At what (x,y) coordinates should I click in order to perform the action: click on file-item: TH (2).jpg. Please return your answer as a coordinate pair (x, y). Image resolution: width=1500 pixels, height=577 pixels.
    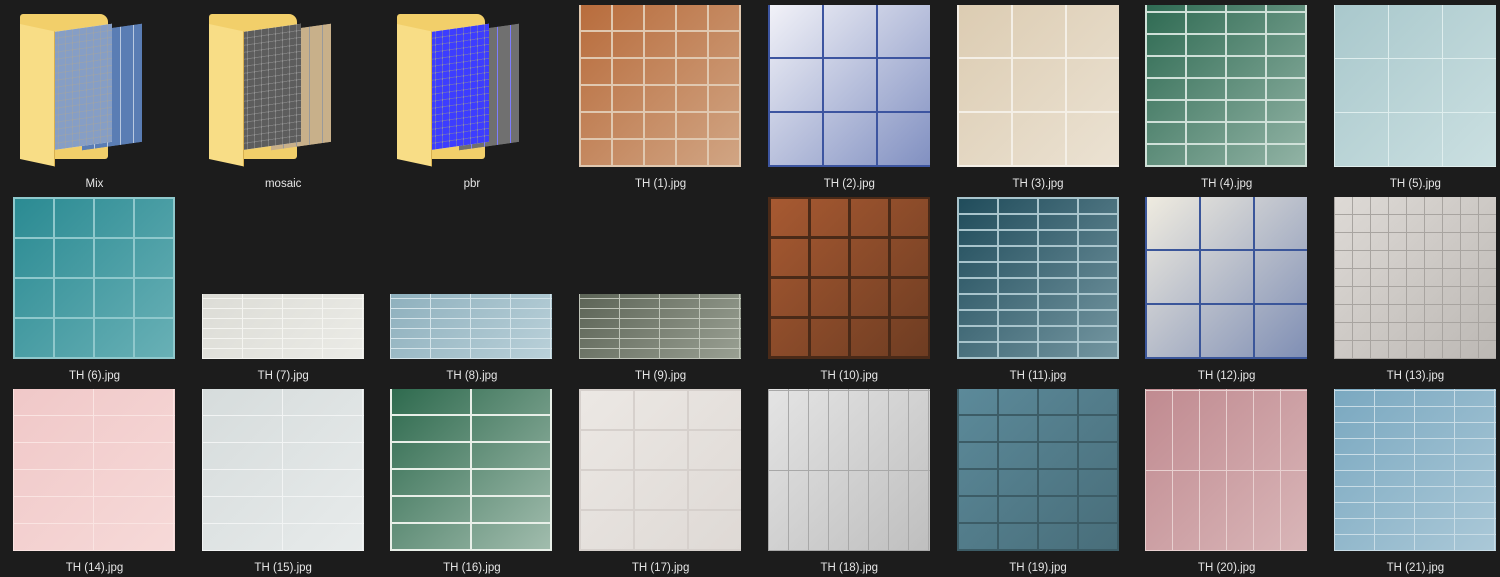
    Looking at the image, I should click on (849, 96).